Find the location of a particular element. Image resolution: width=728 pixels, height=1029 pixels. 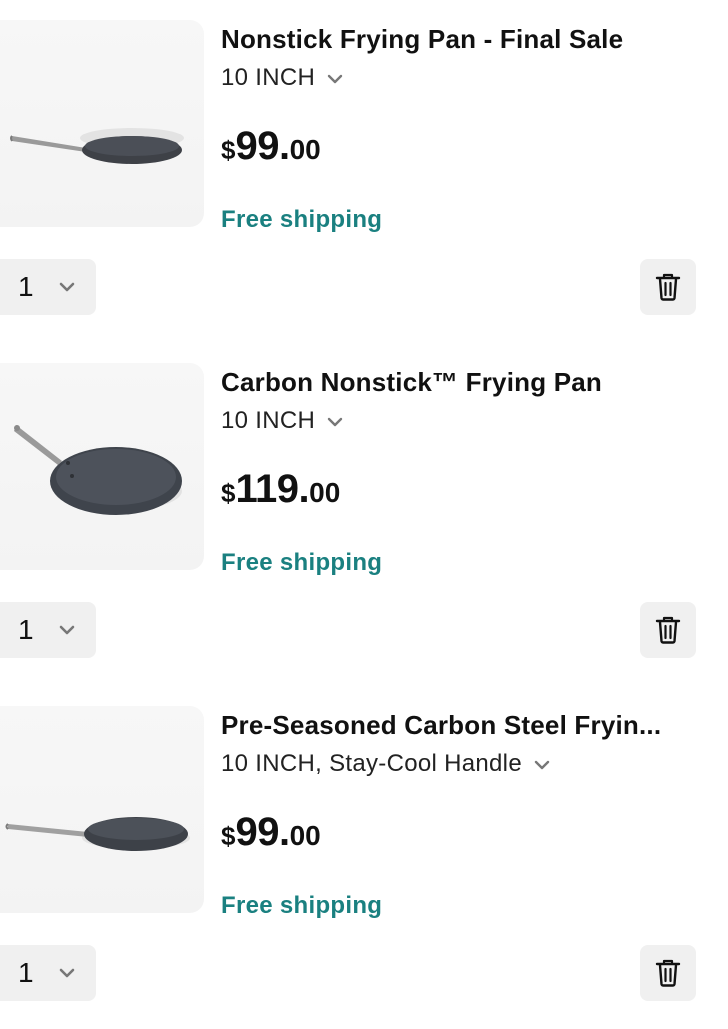

product-title: Nonstick Frying Pan - Final Sale is located at coordinates (456, 39).